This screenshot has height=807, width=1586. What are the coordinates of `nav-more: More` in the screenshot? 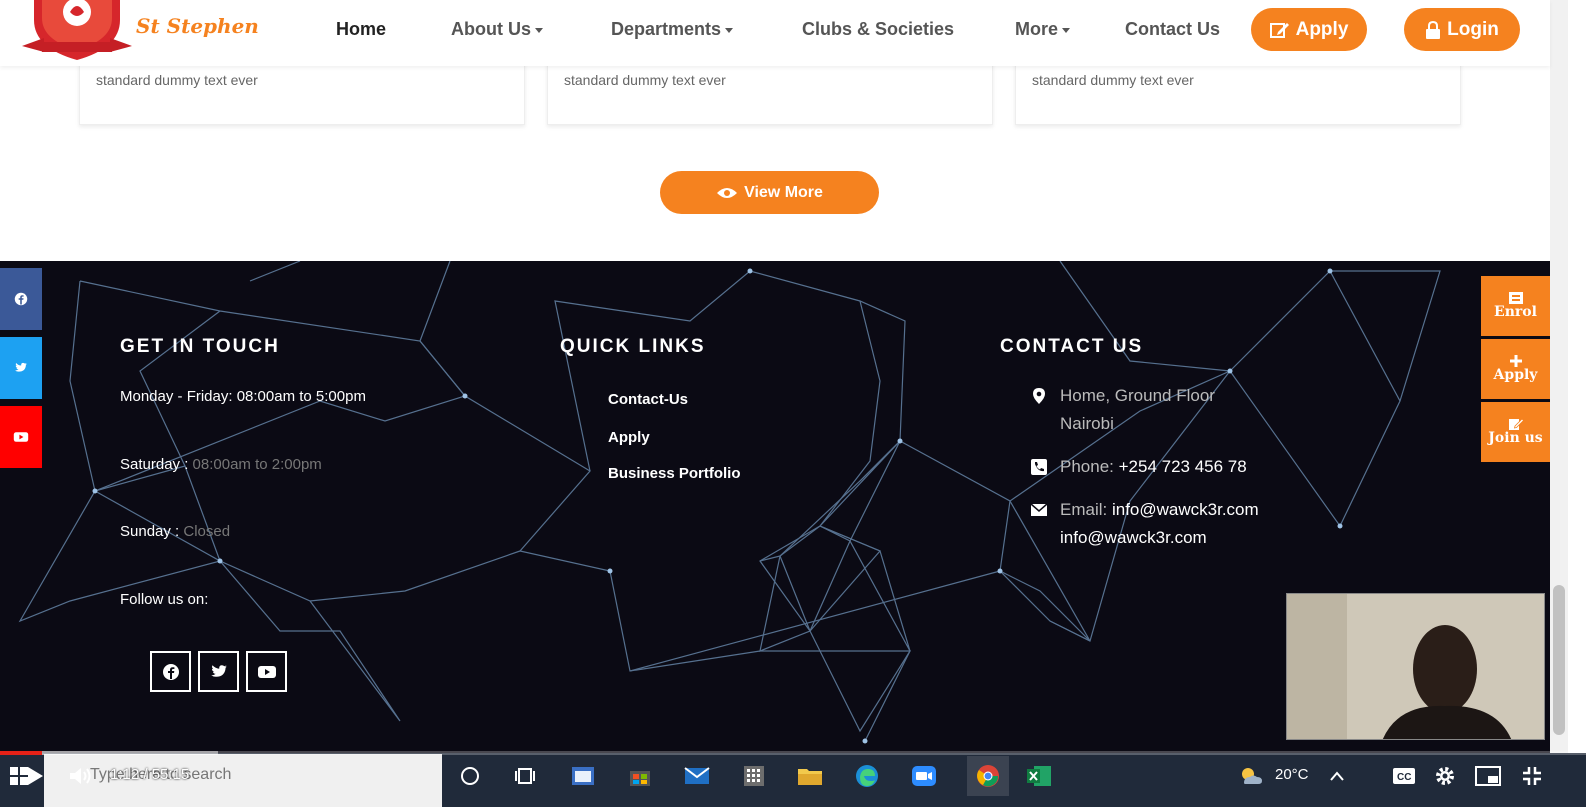 It's located at (1043, 29).